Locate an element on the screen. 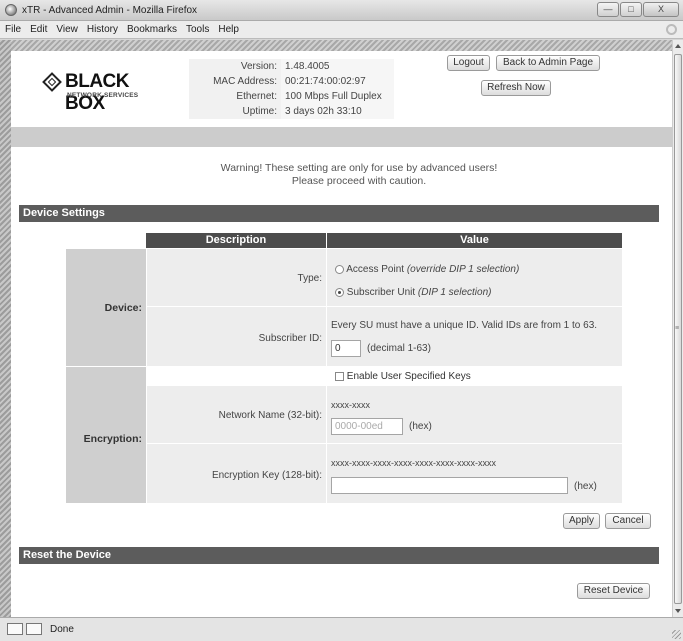 This screenshot has width=683, height=641. vertical-scrollbar: ≡ is located at coordinates (677, 328).